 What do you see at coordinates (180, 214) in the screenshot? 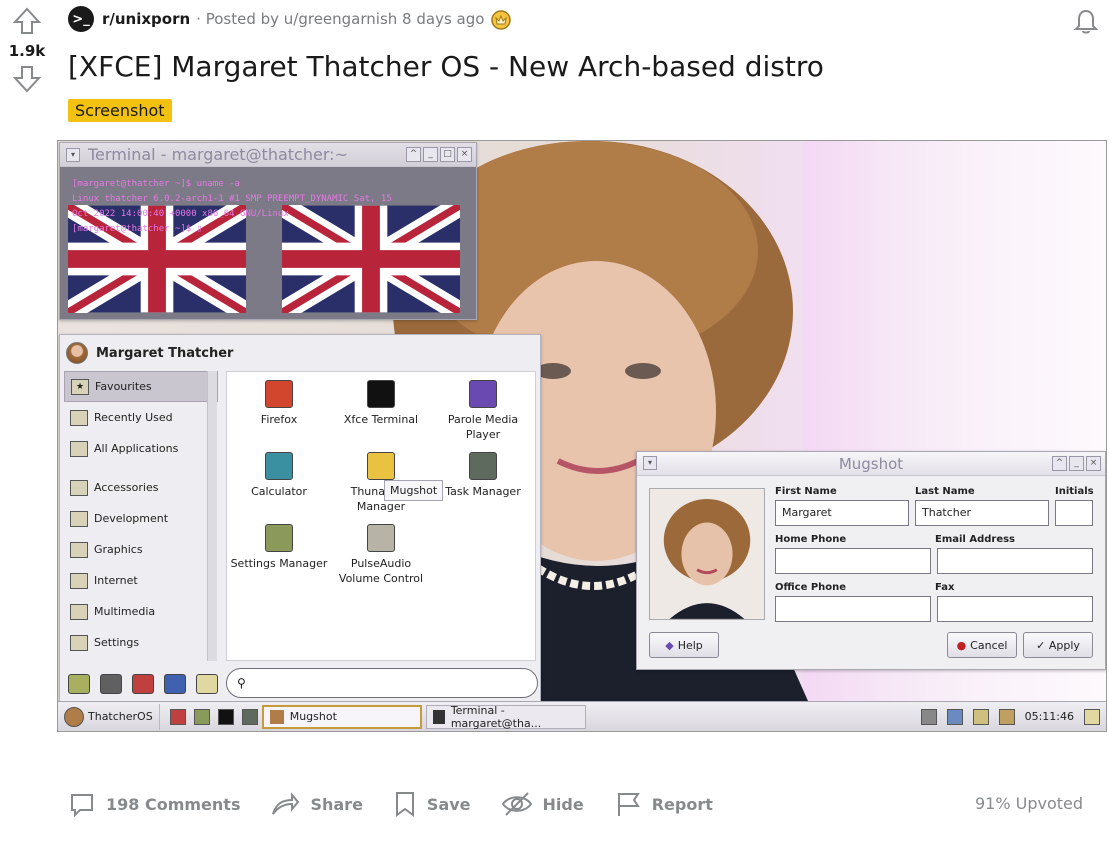
I see `terminal-line: Oct 2022 14:00:40 +0000 x86_64 GNU/Linux` at bounding box center [180, 214].